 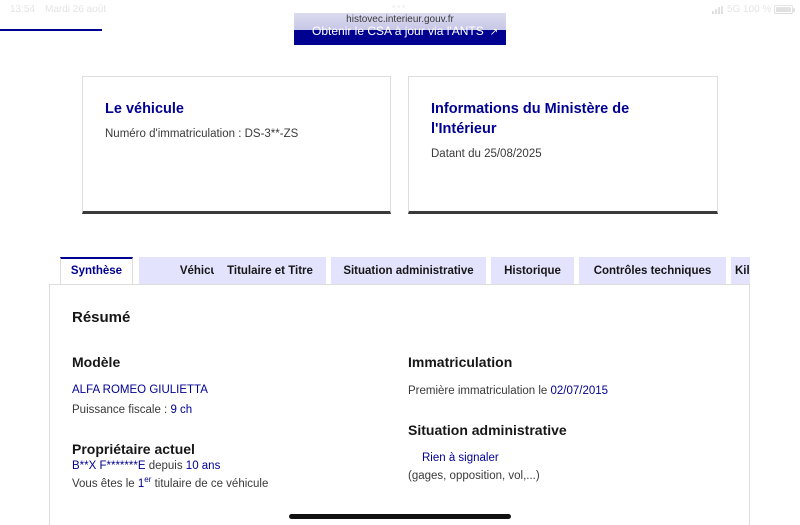 What do you see at coordinates (165, 466) in the screenshot?
I see `owner-since-label: depuis` at bounding box center [165, 466].